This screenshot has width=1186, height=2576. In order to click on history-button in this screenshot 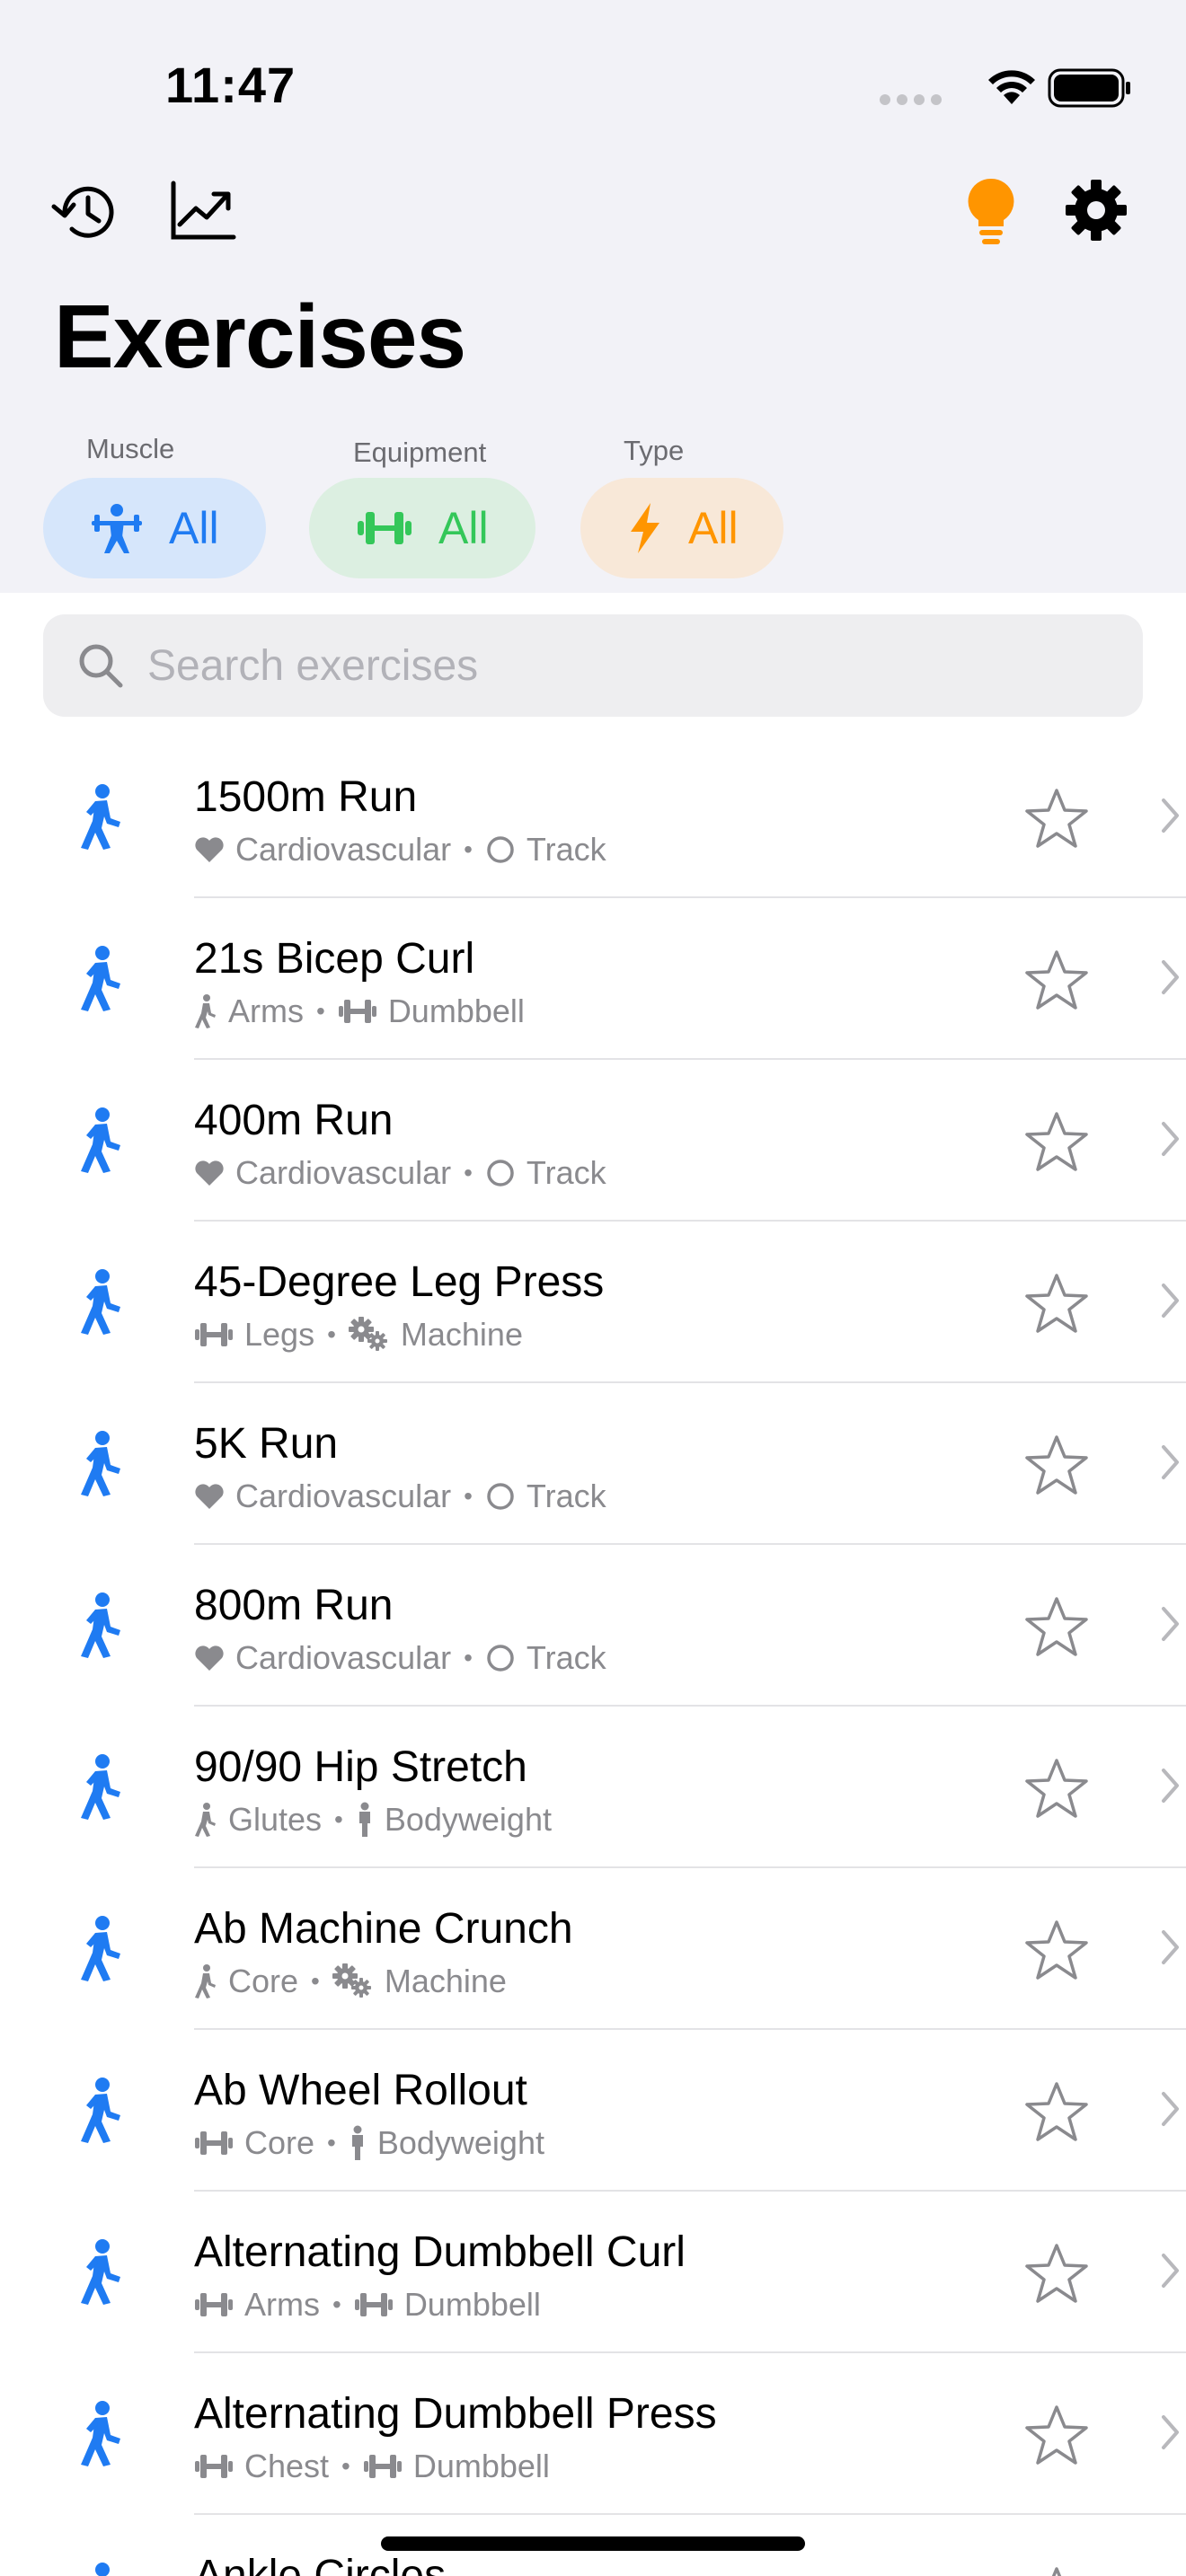, I will do `click(86, 214)`.